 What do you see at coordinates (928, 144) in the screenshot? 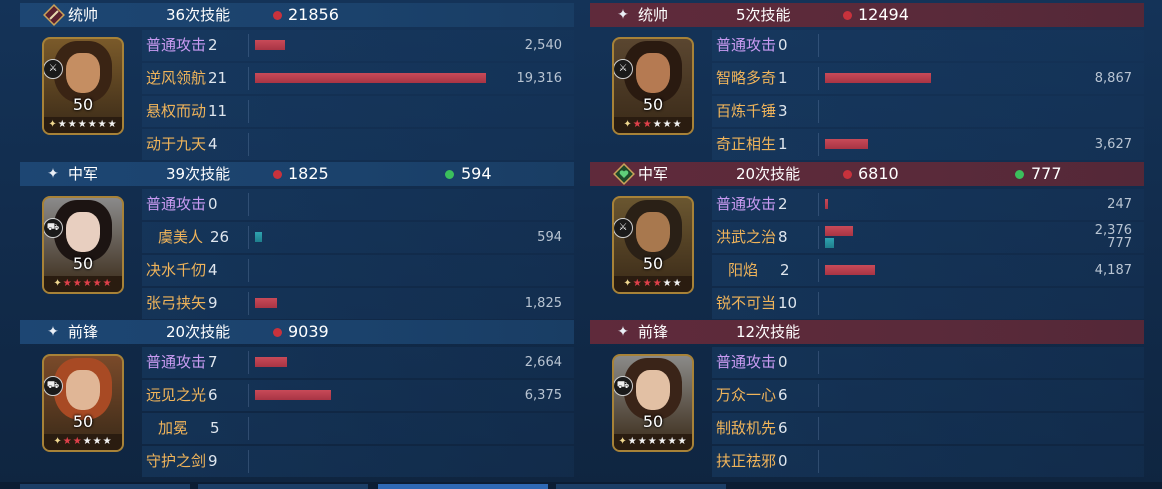
I see `skill-row: 奇正相生 1 3,627` at bounding box center [928, 144].